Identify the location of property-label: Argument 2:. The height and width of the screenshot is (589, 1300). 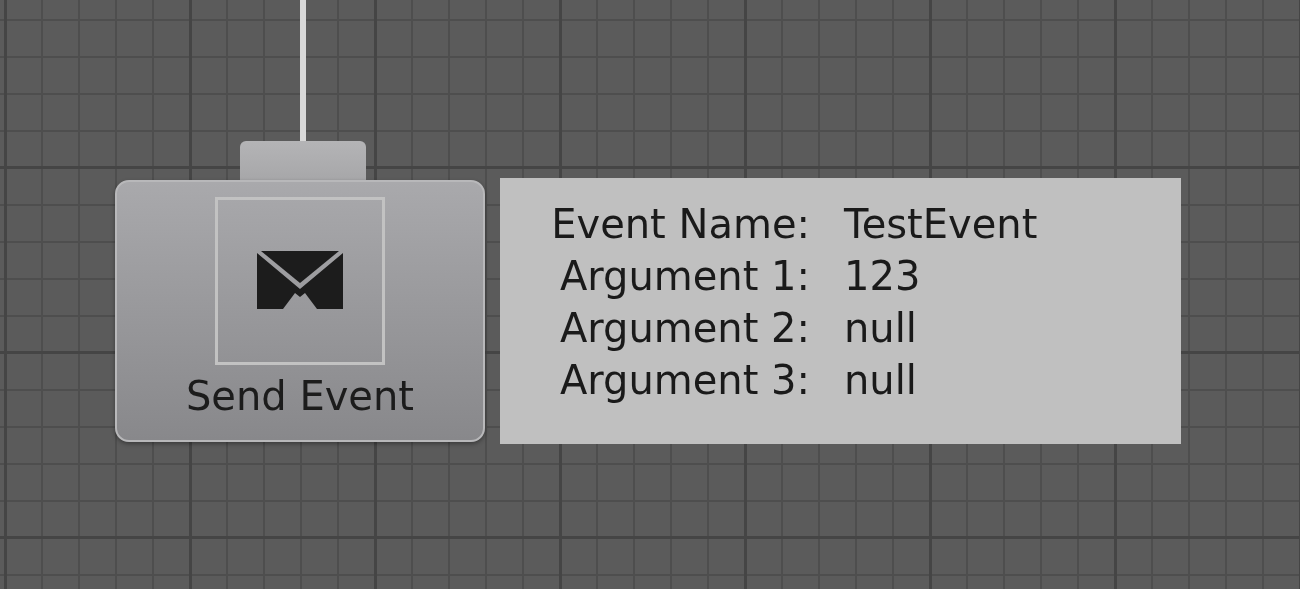
(684, 328).